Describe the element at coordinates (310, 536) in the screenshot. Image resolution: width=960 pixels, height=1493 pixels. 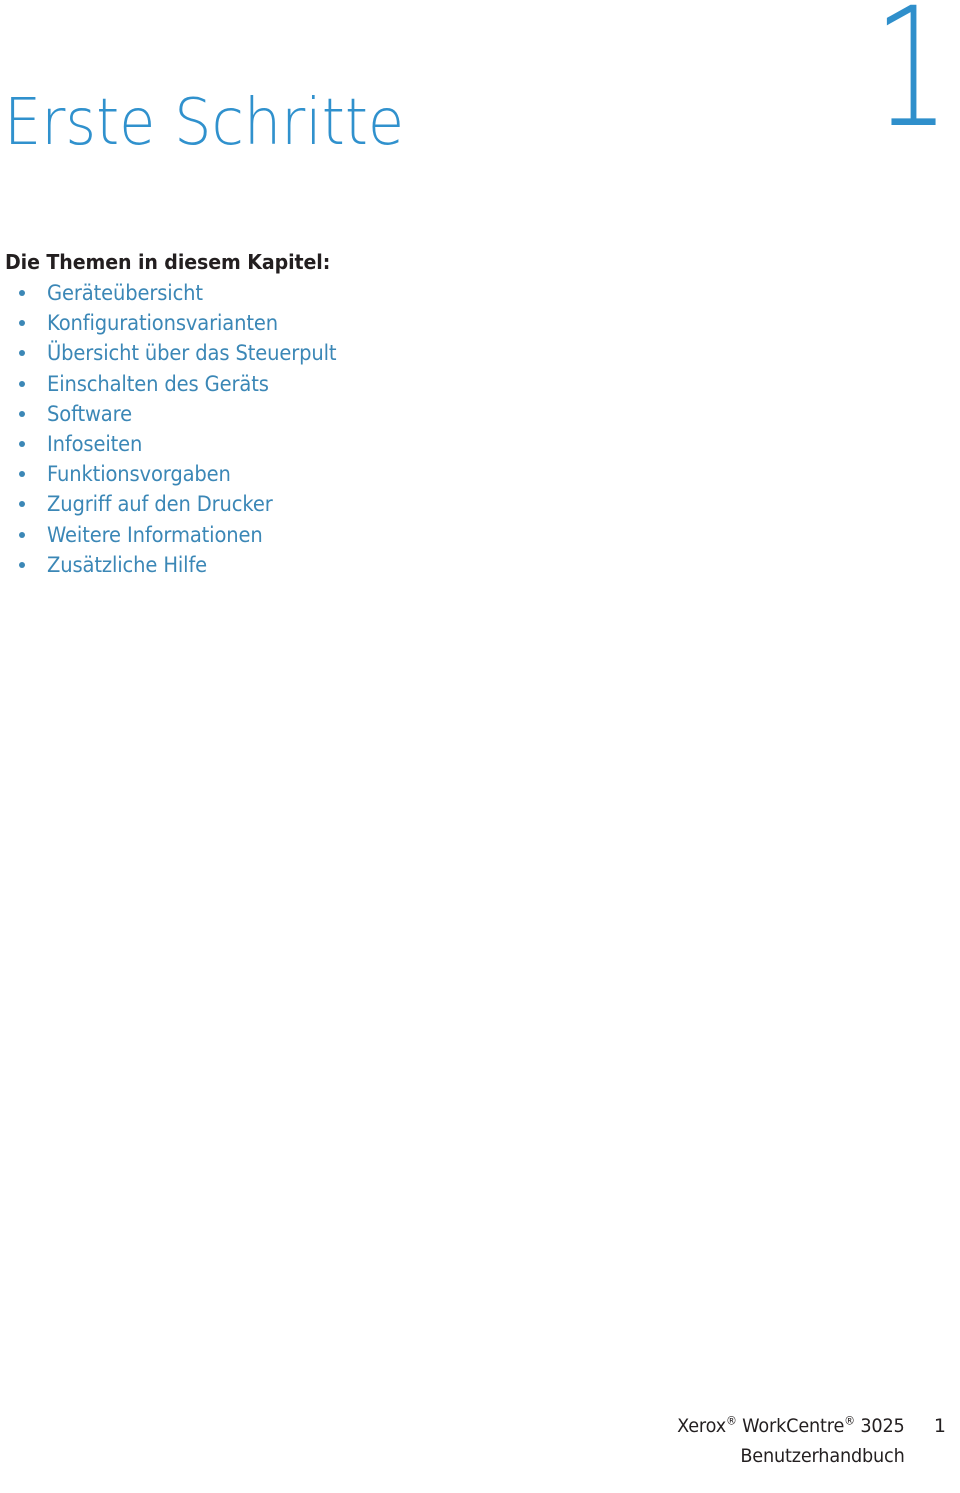
I see `list-item: Weitere Informationen` at that location.